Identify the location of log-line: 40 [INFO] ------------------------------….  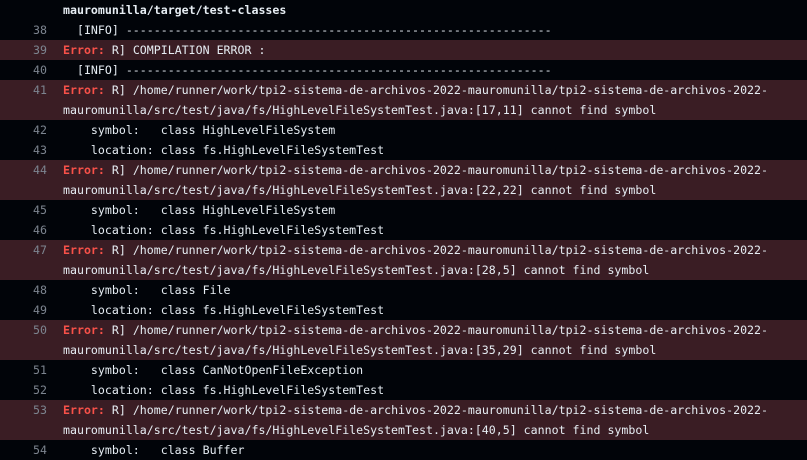
(403, 70).